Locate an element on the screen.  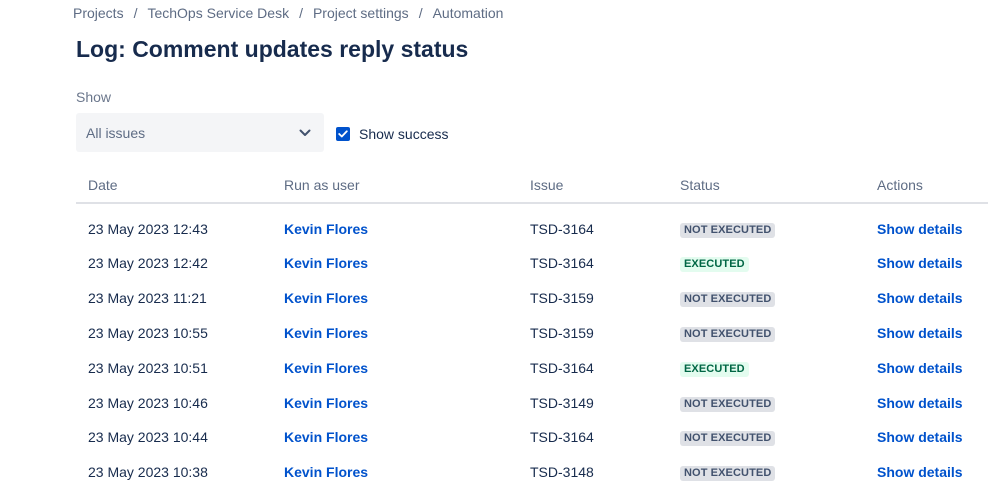
row-date: 23 May 2023 10:55 is located at coordinates (148, 332).